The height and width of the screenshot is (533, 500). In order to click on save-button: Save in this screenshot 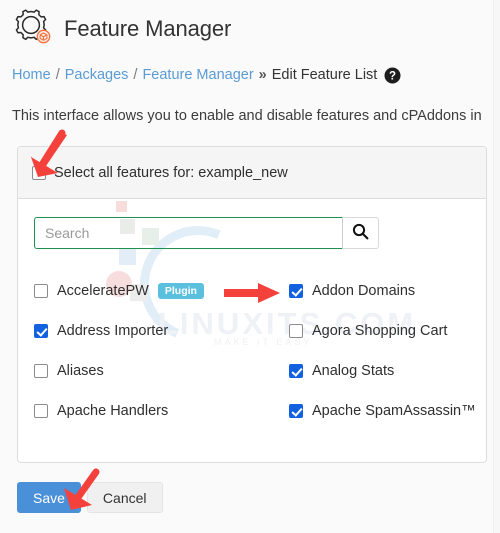, I will do `click(49, 497)`.